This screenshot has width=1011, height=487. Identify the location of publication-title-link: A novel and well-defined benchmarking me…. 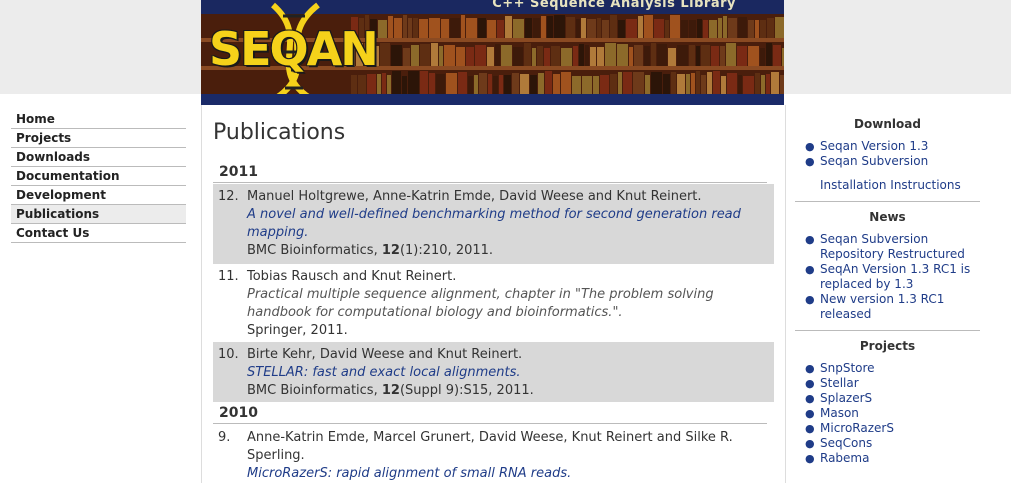
(505, 224).